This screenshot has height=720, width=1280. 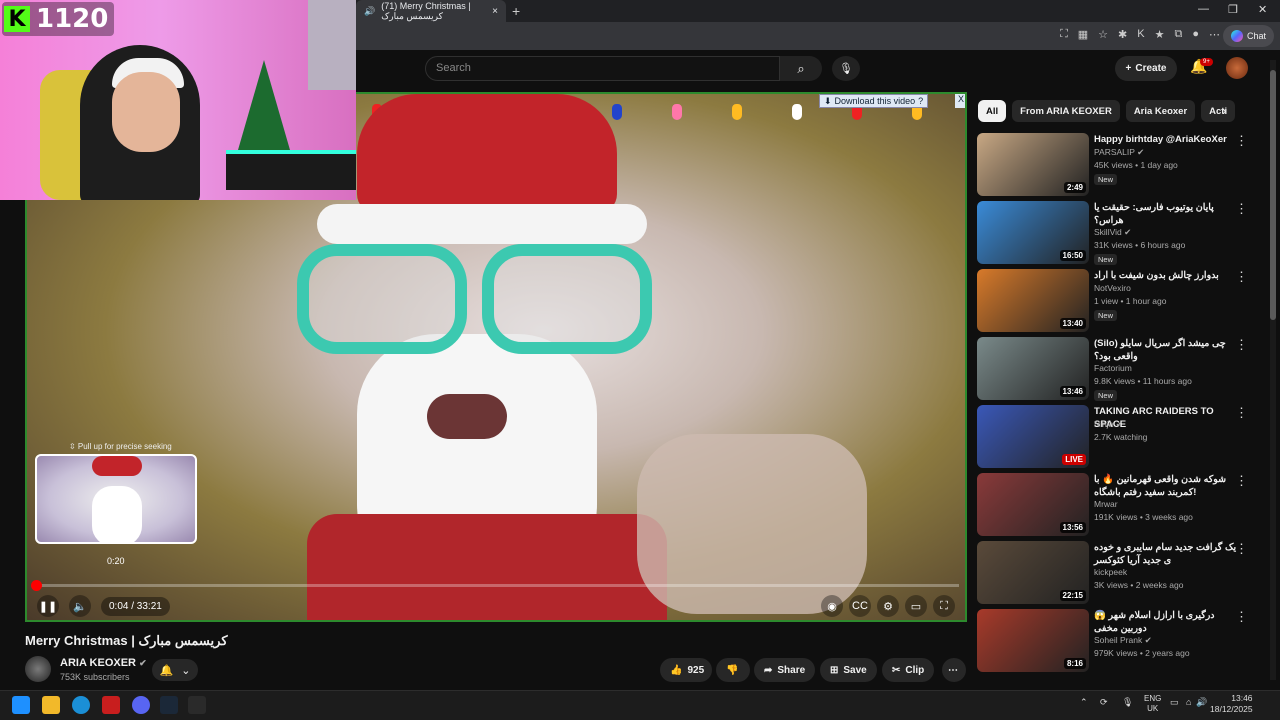 I want to click on create-button: + Create, so click(x=1146, y=68).